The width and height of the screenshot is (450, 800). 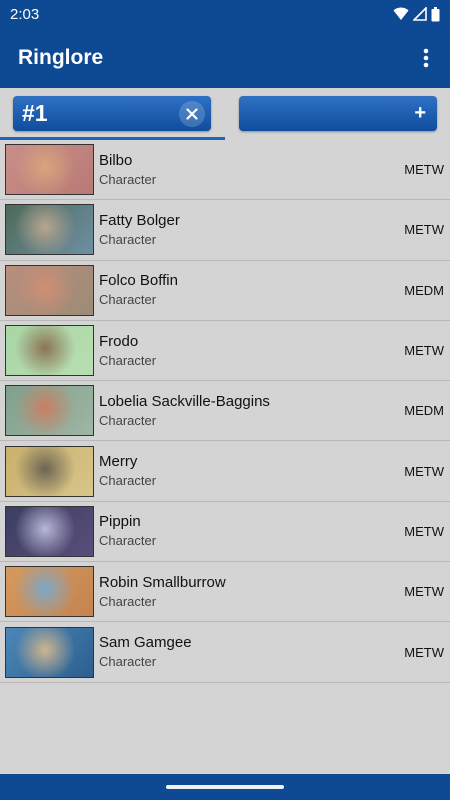 I want to click on list-item-text: Folco Boffin Character, so click(x=251, y=290).